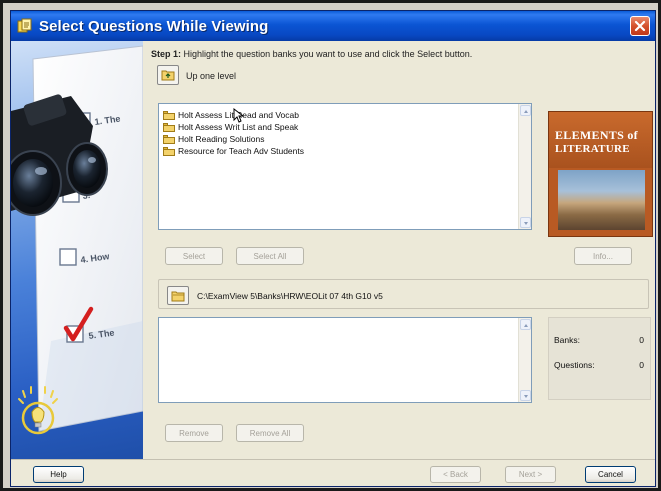 The image size is (661, 491). Describe the element at coordinates (524, 166) in the screenshot. I see `list-scrollbar` at that location.